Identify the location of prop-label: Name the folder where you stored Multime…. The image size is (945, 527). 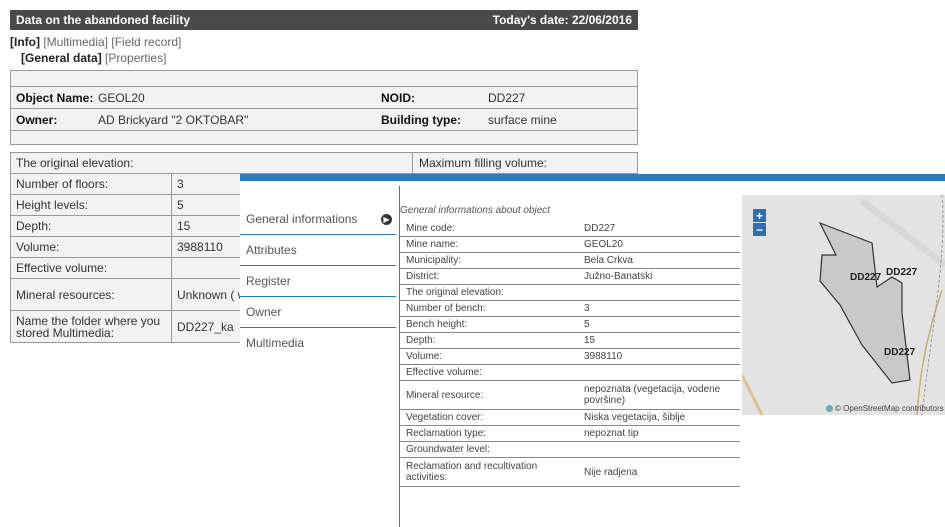
(91, 326).